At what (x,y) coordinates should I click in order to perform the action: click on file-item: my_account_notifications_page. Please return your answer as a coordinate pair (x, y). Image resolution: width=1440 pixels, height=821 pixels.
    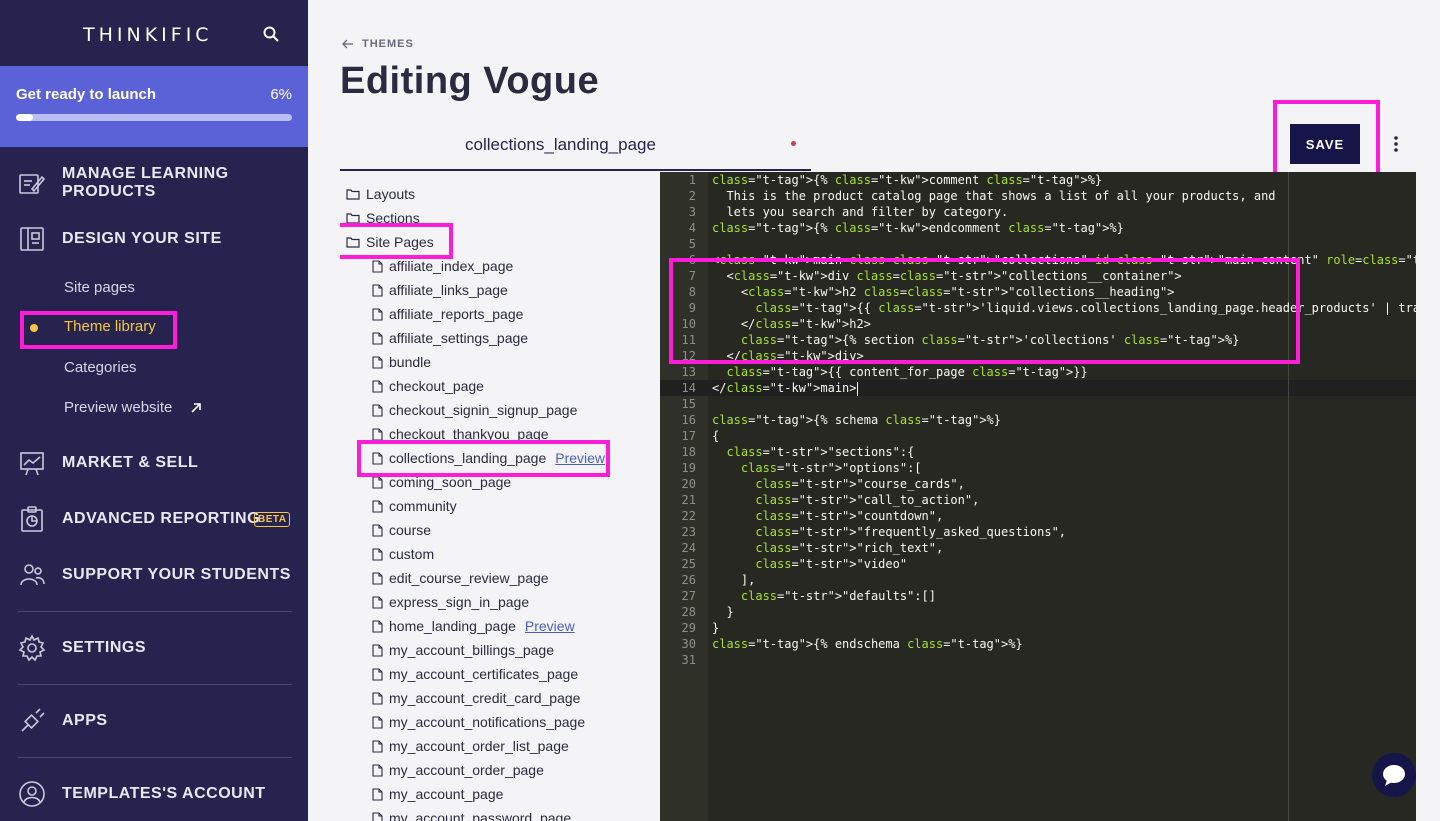
    Looking at the image, I should click on (478, 722).